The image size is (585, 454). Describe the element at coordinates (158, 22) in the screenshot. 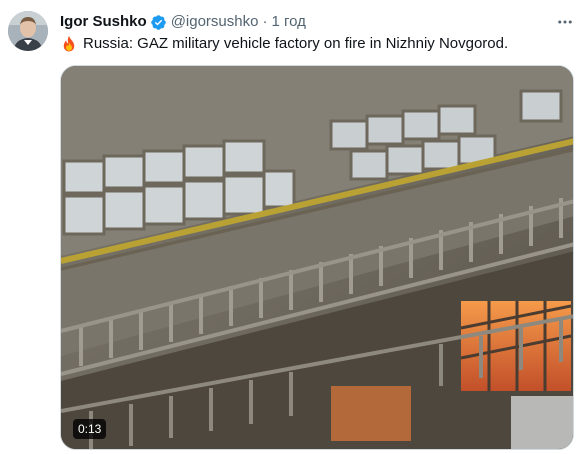

I see `verified-badge-icon` at that location.